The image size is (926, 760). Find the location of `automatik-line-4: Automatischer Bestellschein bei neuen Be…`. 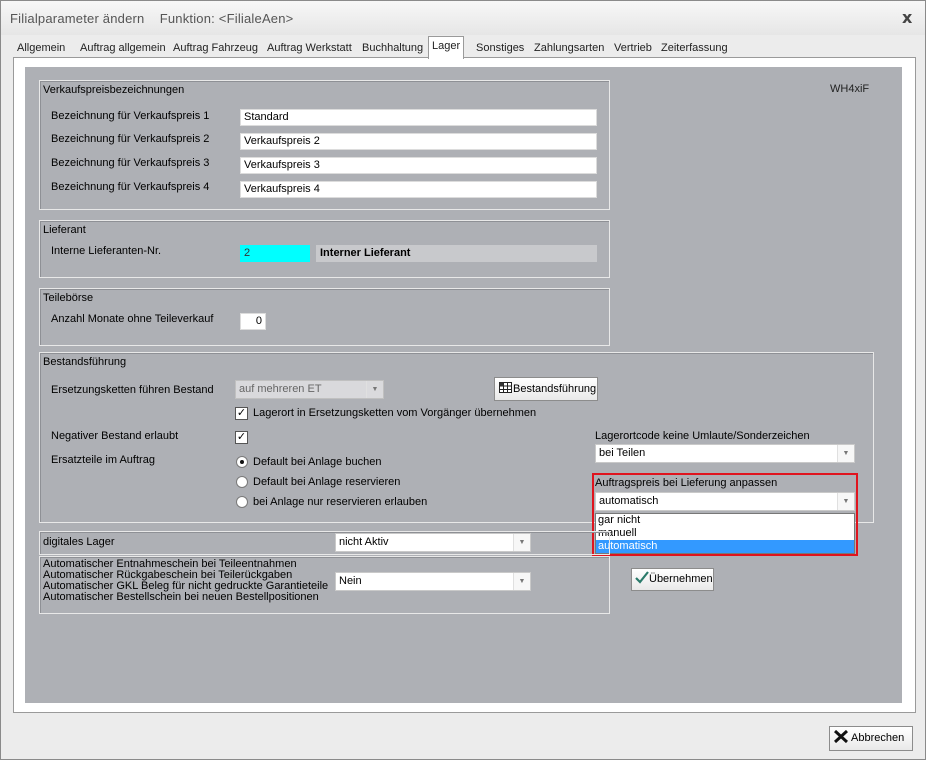

automatik-line-4: Automatischer Bestellschein bei neuen Be… is located at coordinates (181, 597).